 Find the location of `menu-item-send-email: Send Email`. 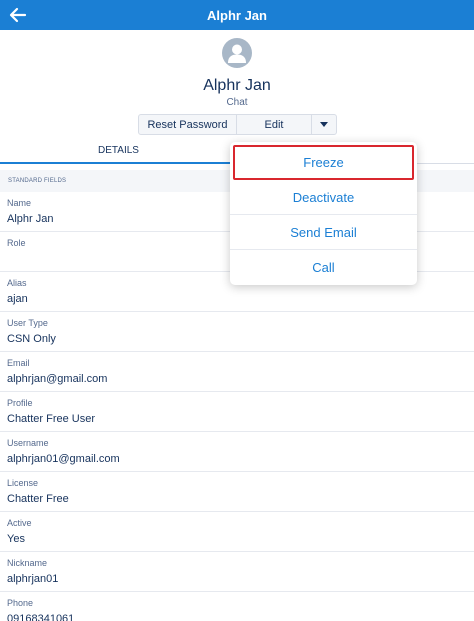

menu-item-send-email: Send Email is located at coordinates (323, 232).